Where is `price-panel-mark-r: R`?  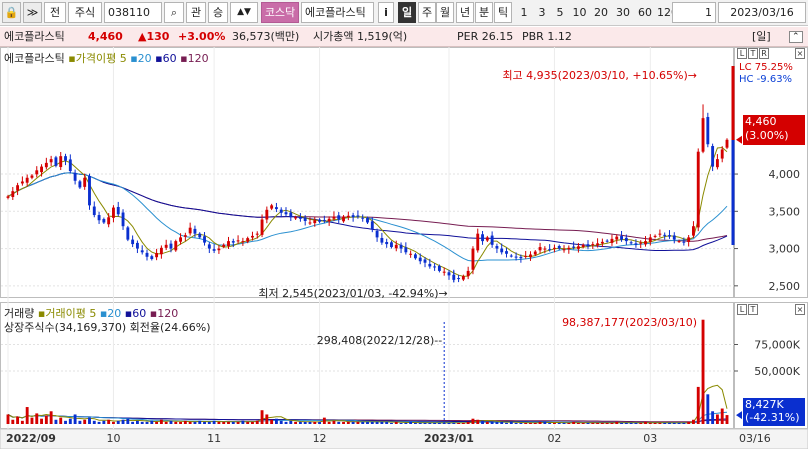 price-panel-mark-r: R is located at coordinates (764, 53).